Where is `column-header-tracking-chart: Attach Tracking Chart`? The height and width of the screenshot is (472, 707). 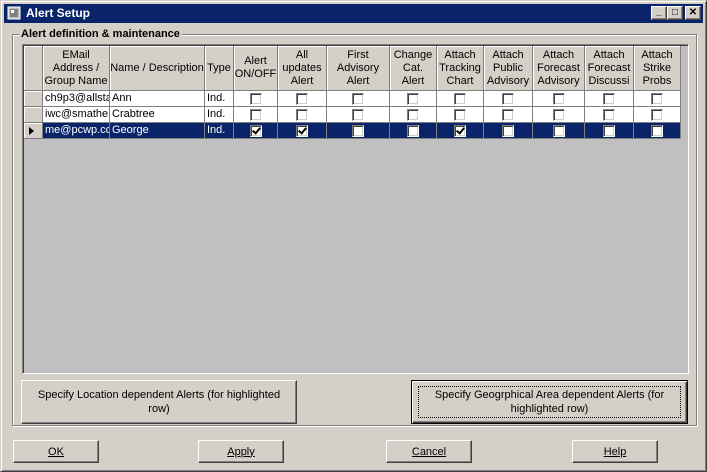
column-header-tracking-chart: Attach Tracking Chart is located at coordinates (460, 68).